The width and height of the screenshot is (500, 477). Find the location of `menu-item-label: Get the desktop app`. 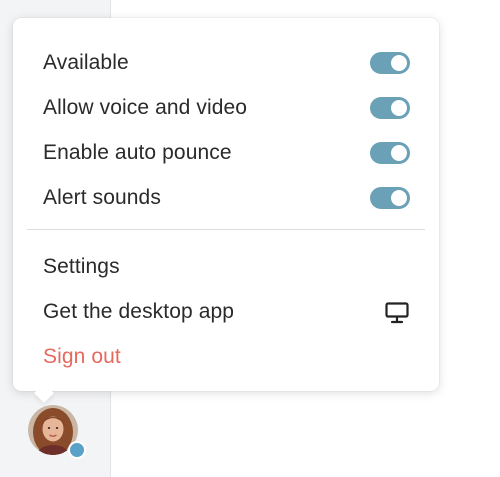

menu-item-label: Get the desktop app is located at coordinates (139, 311).